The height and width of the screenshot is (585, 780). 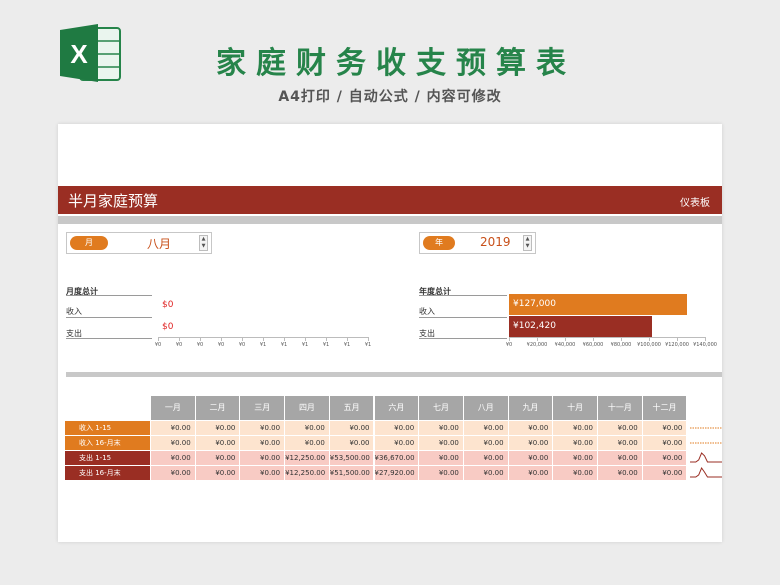 I want to click on row-label: 收入 1-15, so click(x=107, y=428).